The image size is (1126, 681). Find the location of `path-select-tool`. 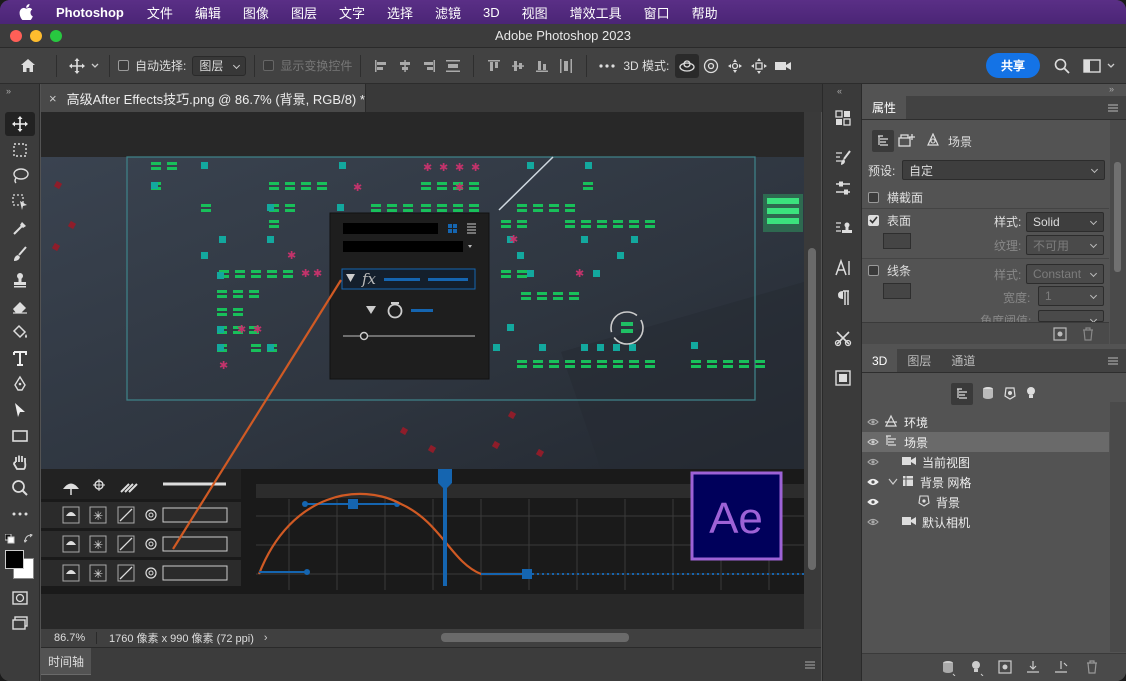

path-select-tool is located at coordinates (20, 410).